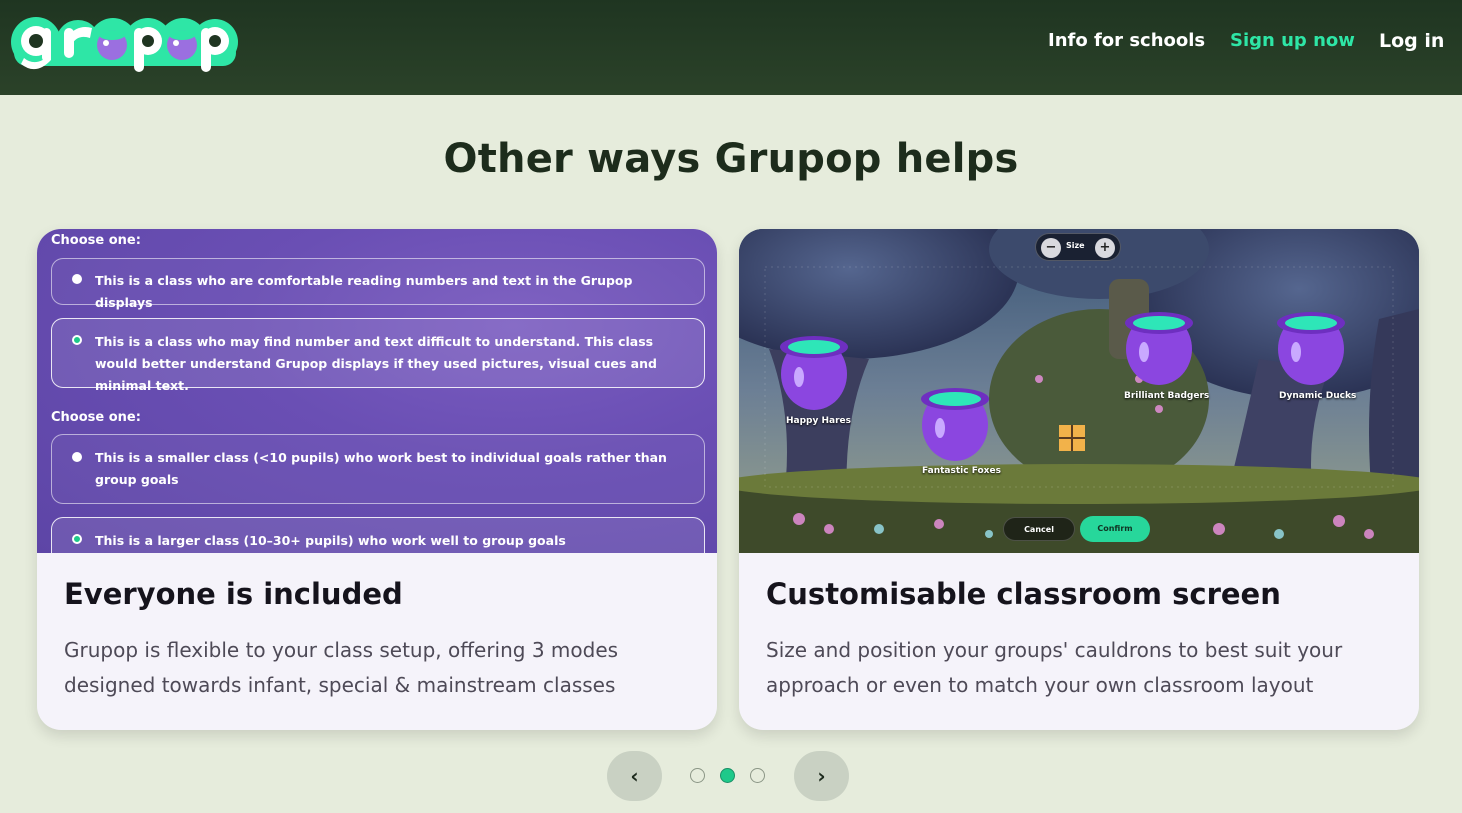 The height and width of the screenshot is (813, 1462). What do you see at coordinates (1126, 46) in the screenshot?
I see `nav-info-for-schools: Info for schools` at bounding box center [1126, 46].